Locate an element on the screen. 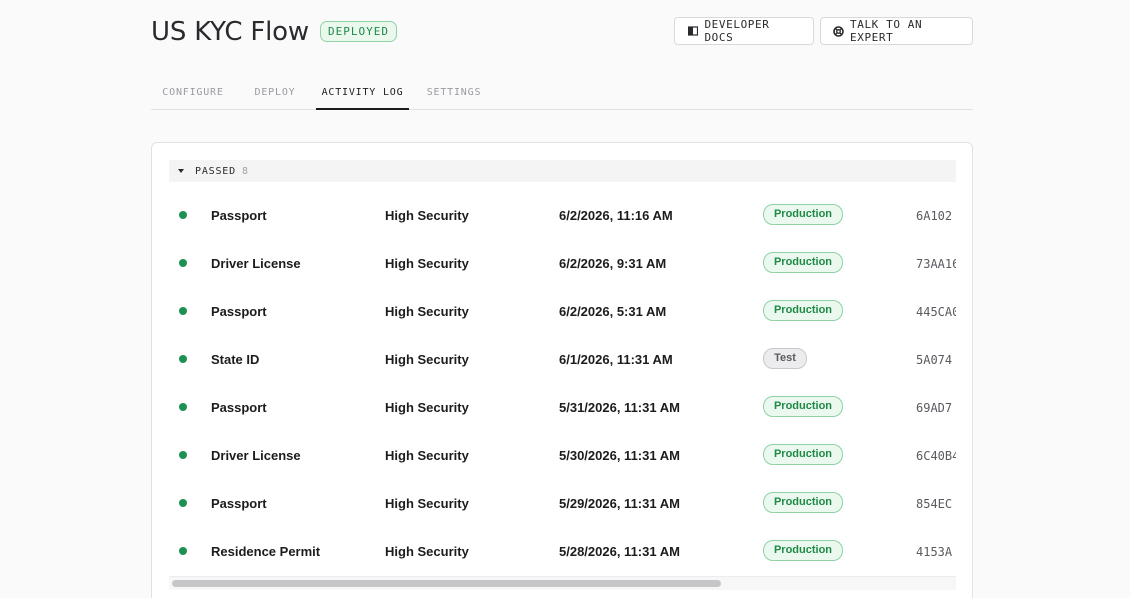  timestamp: 5/28/2026, 11:31 AM is located at coordinates (619, 551).